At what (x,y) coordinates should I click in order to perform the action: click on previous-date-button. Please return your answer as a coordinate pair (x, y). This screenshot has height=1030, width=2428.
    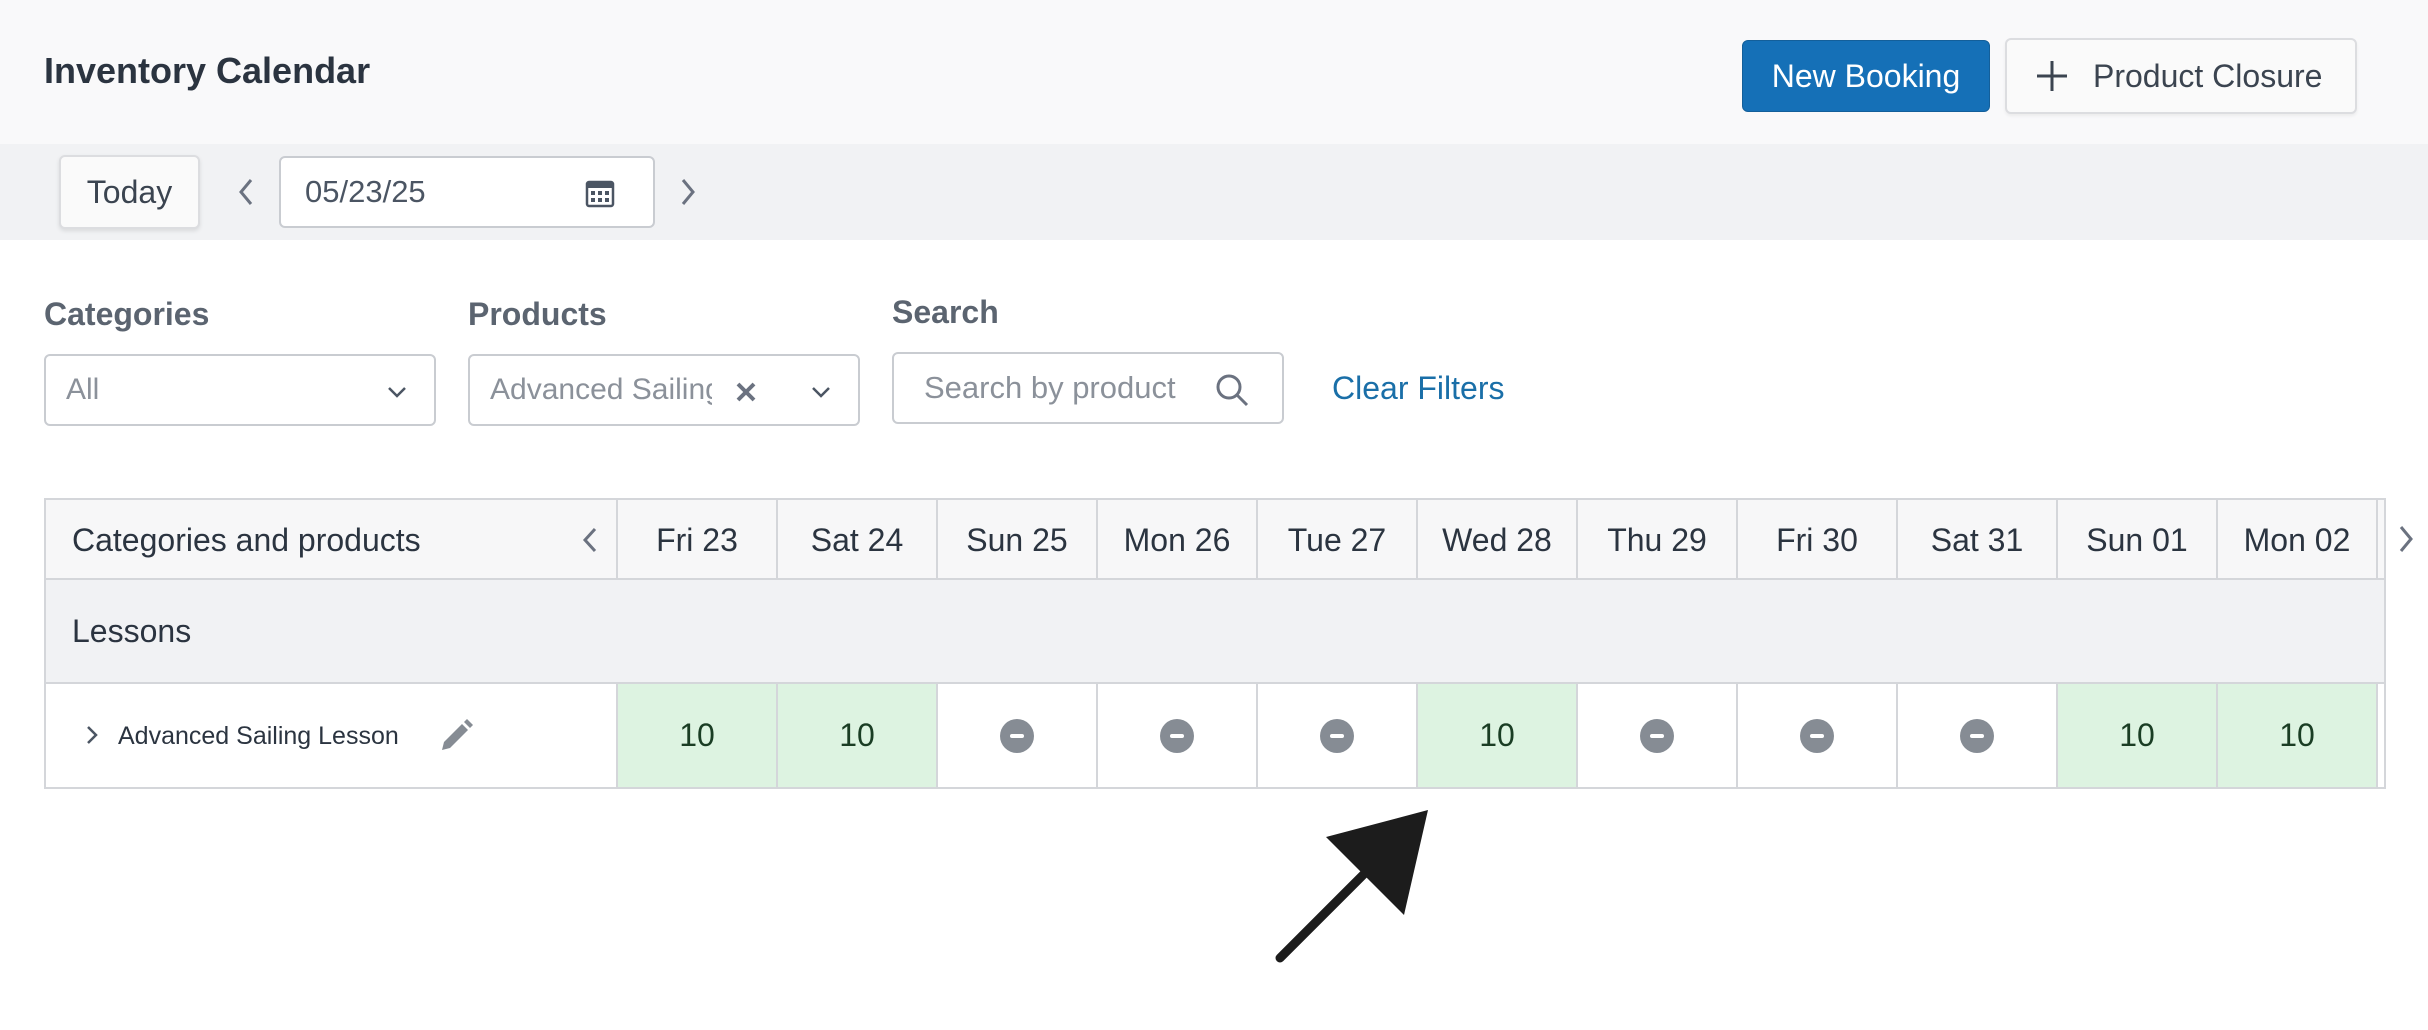
    Looking at the image, I should click on (246, 192).